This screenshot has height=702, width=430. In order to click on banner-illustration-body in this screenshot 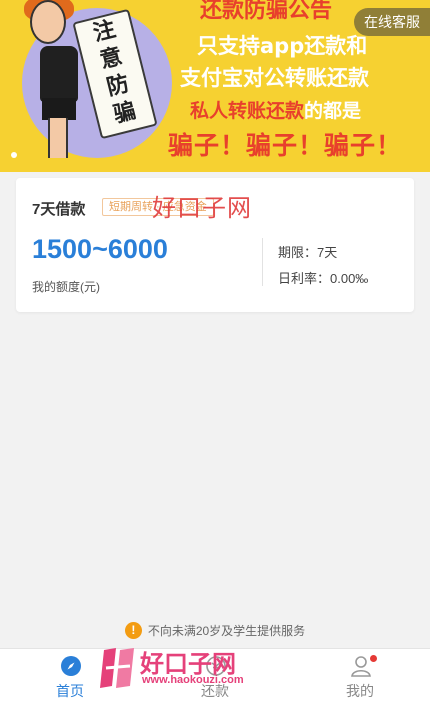, I will do `click(59, 74)`.